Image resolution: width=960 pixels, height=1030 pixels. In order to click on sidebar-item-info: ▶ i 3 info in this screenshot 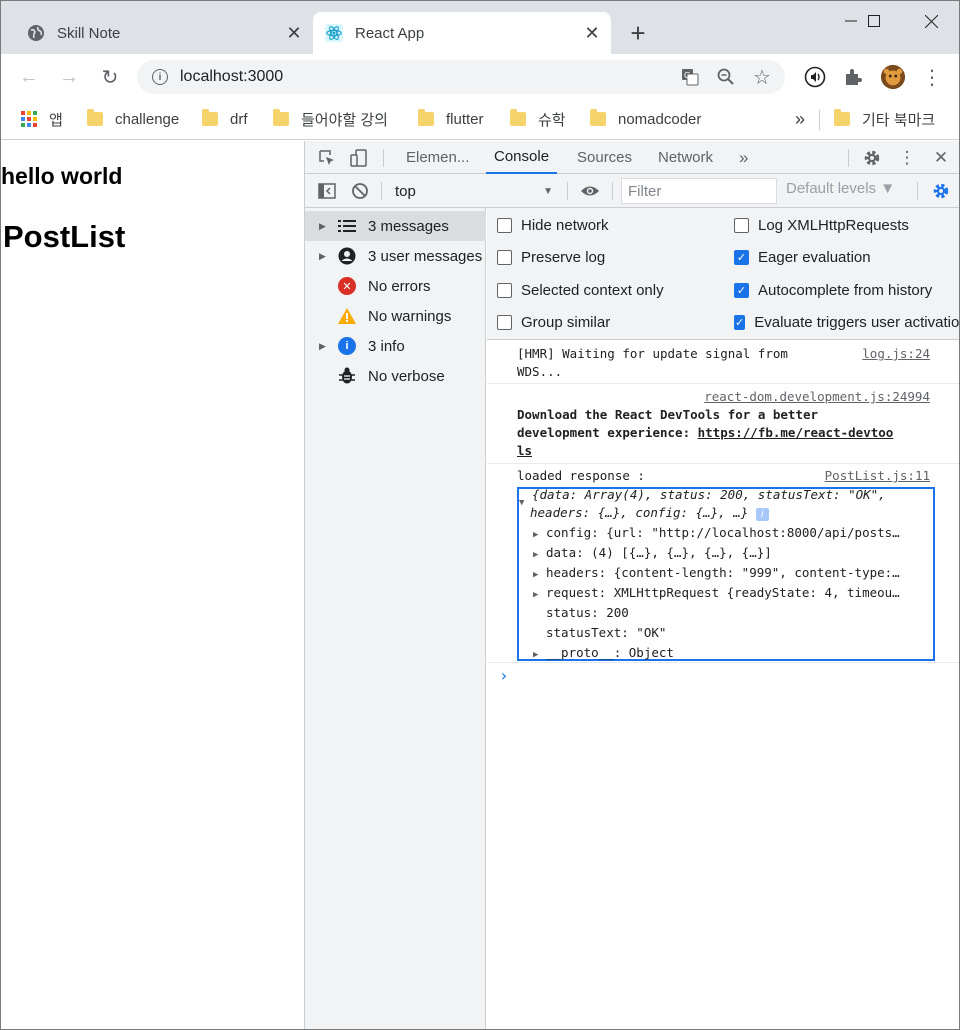, I will do `click(395, 346)`.